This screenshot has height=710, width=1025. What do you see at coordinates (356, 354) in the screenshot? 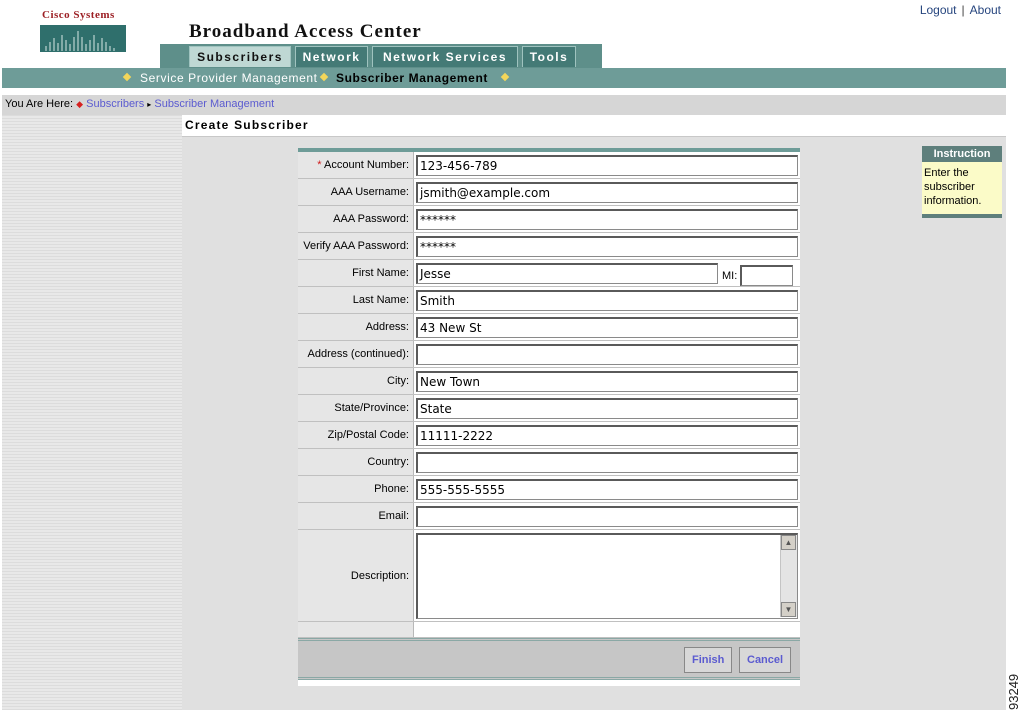
I see `address-continued-label: Address (continued):` at bounding box center [356, 354].